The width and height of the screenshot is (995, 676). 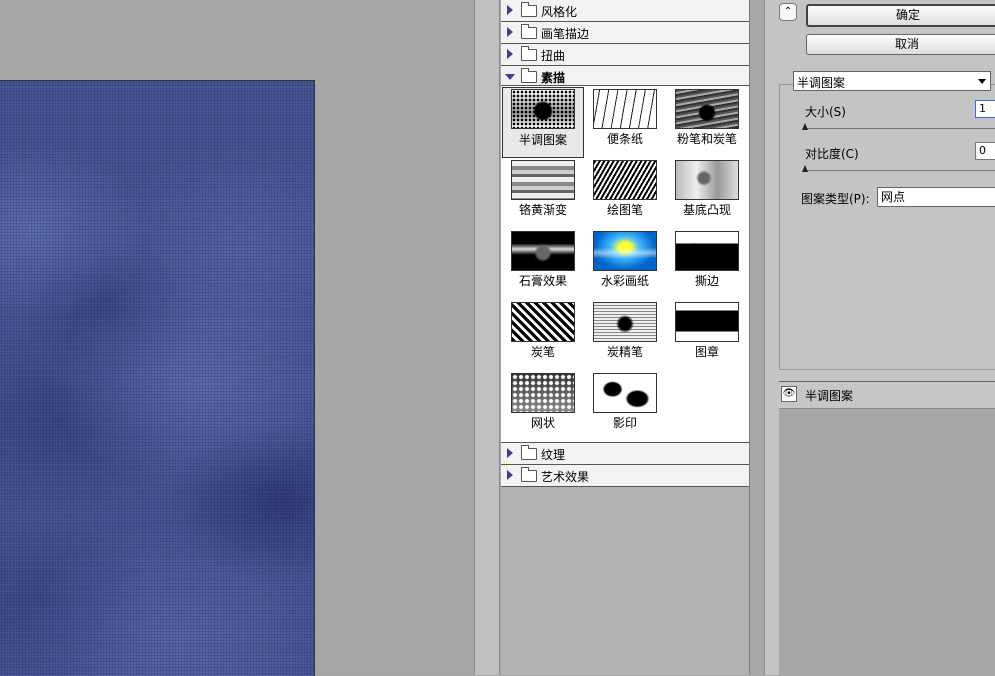 What do you see at coordinates (625, 109) in the screenshot?
I see `note-paper-thumbnail` at bounding box center [625, 109].